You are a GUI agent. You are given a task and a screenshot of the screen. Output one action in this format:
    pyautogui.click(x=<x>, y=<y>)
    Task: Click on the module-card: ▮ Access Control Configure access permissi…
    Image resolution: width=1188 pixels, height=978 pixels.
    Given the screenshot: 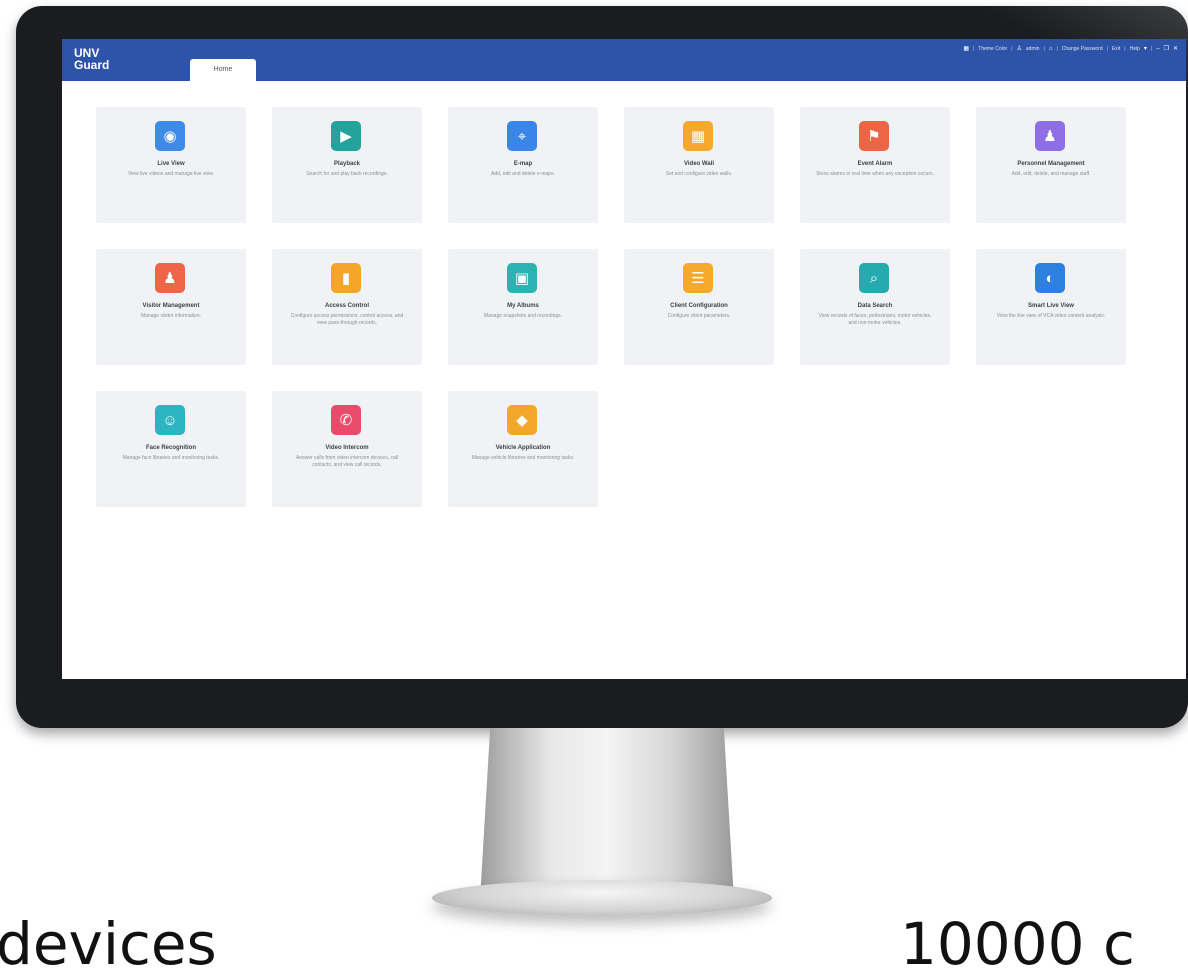 What is the action you would take?
    pyautogui.click(x=347, y=307)
    